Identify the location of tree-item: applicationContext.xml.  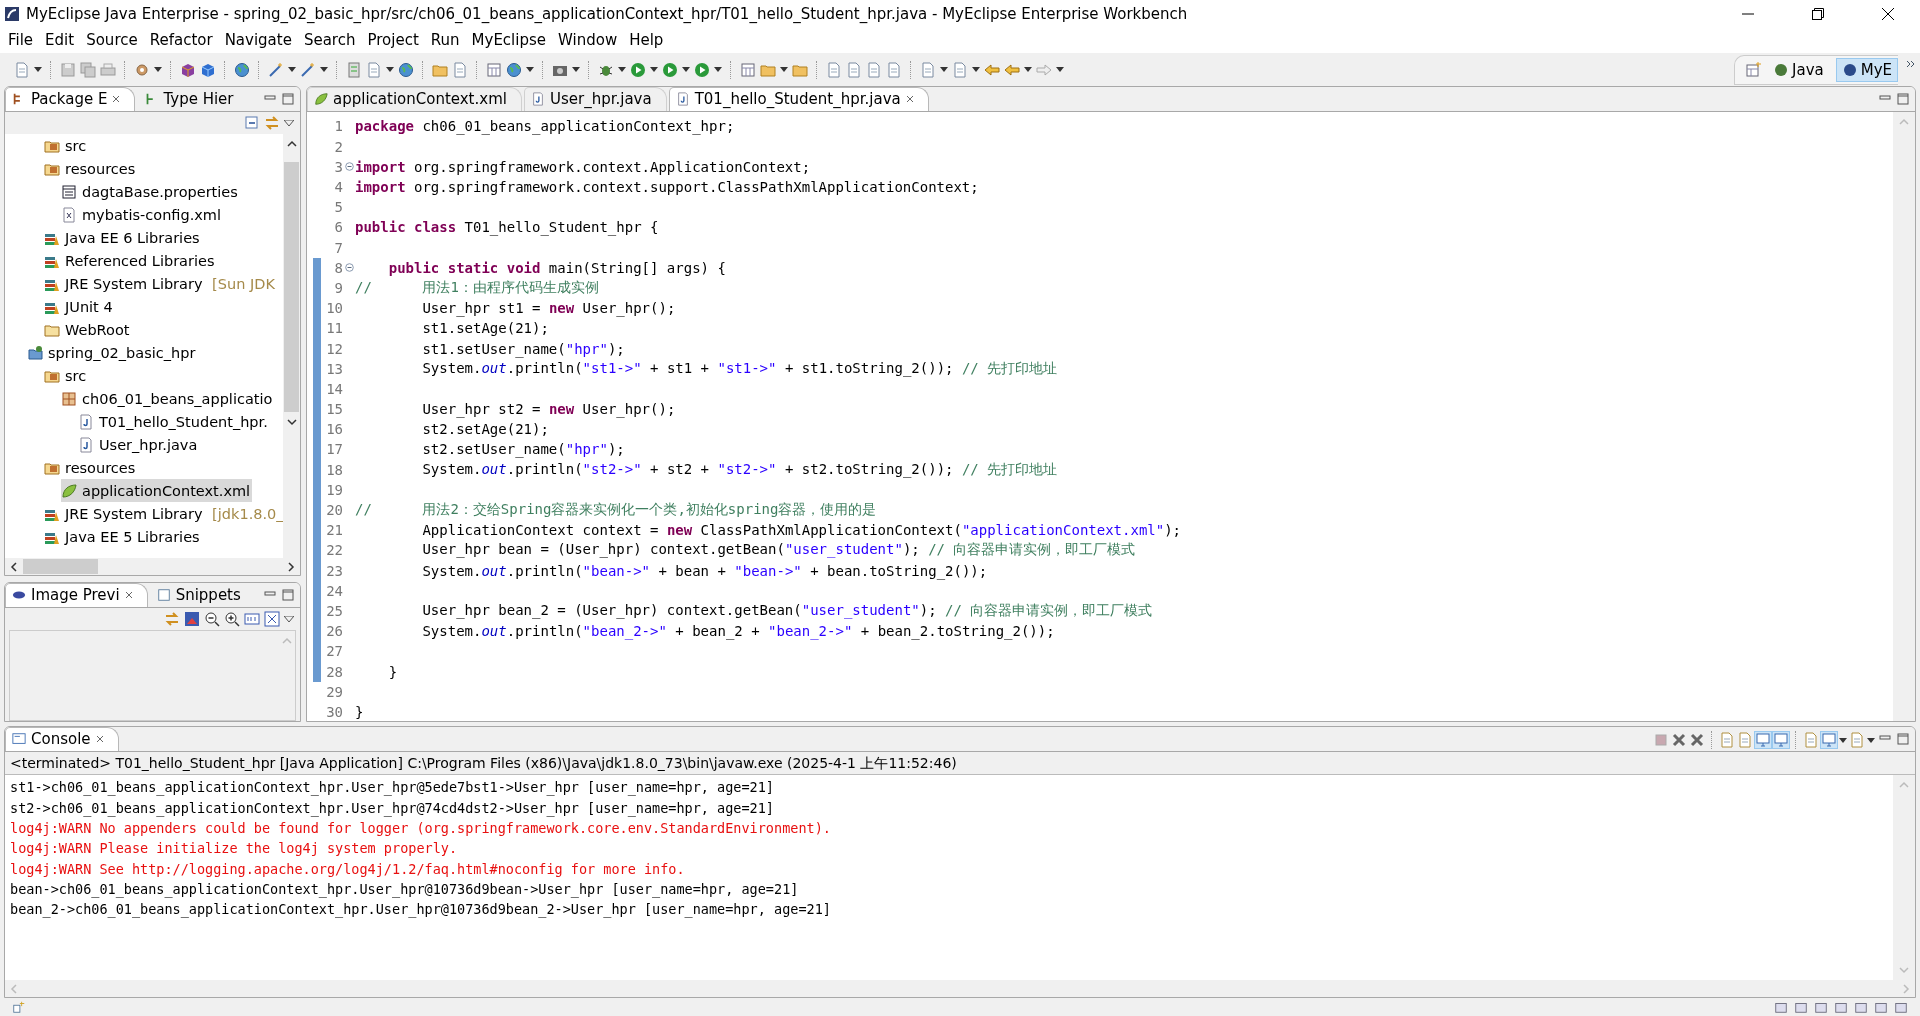
(157, 491).